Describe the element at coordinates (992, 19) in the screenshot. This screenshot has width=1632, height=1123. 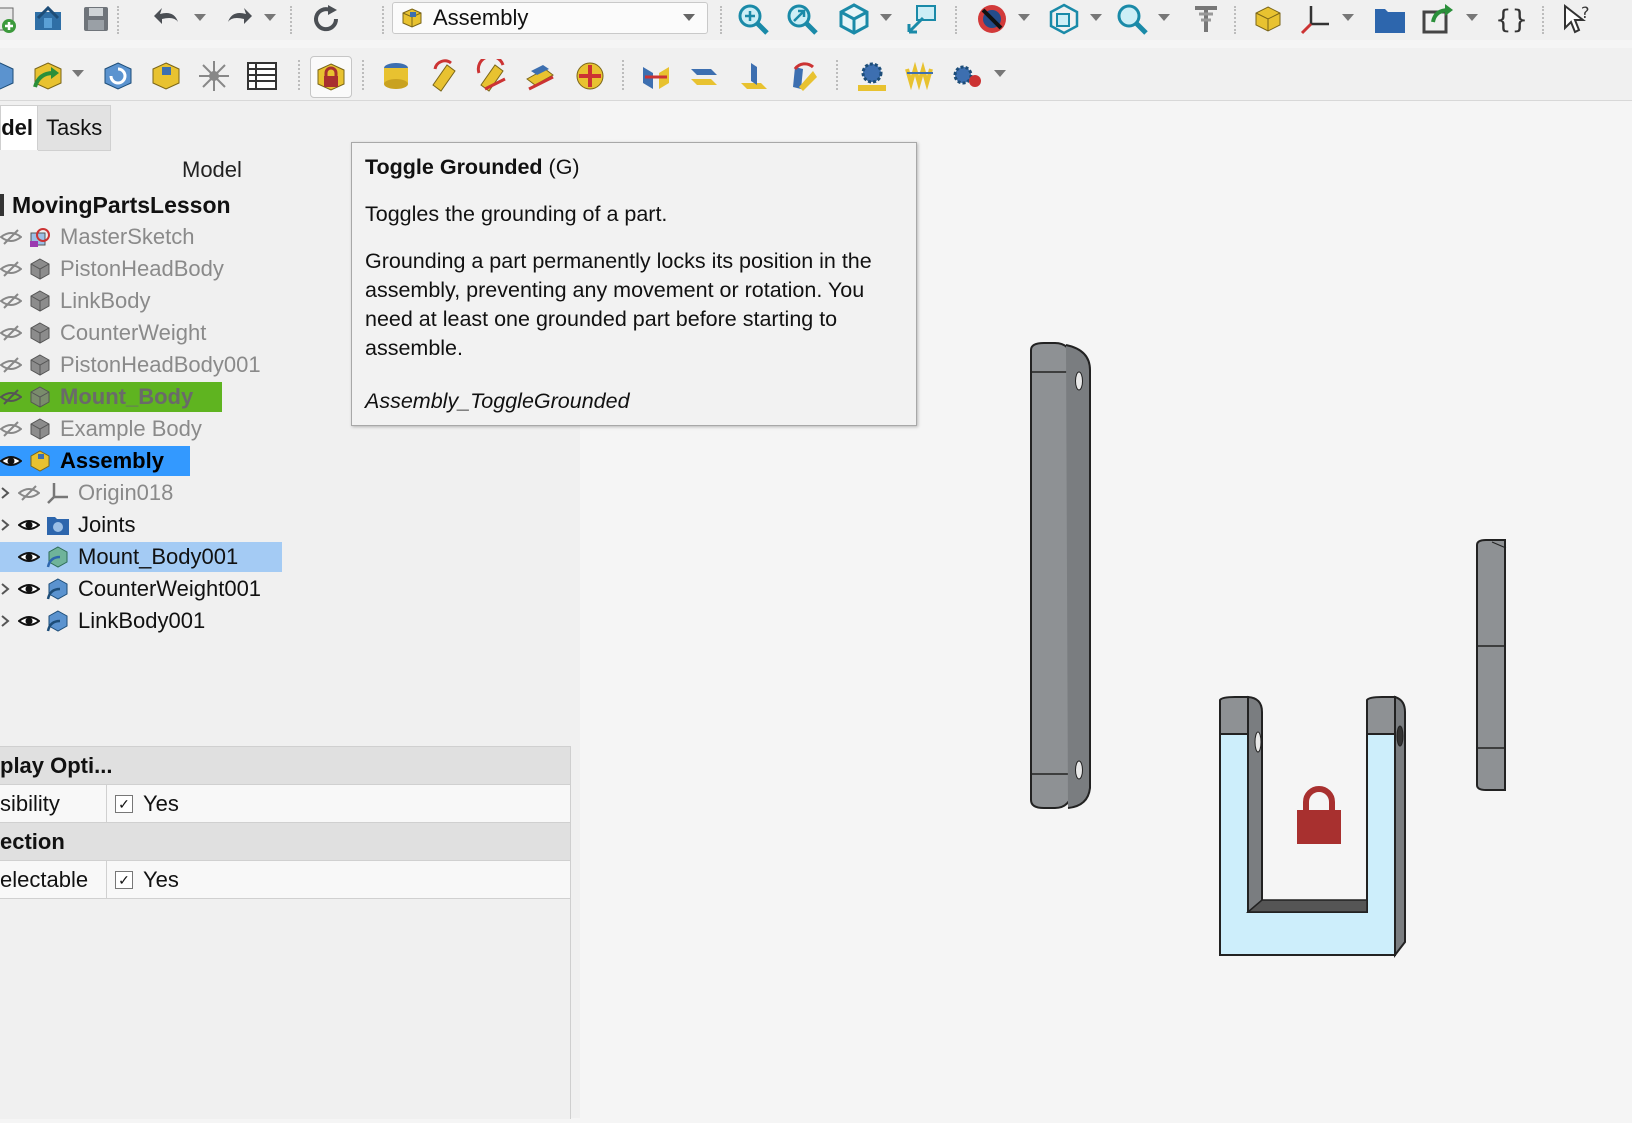
I see `draw-style-icon` at that location.